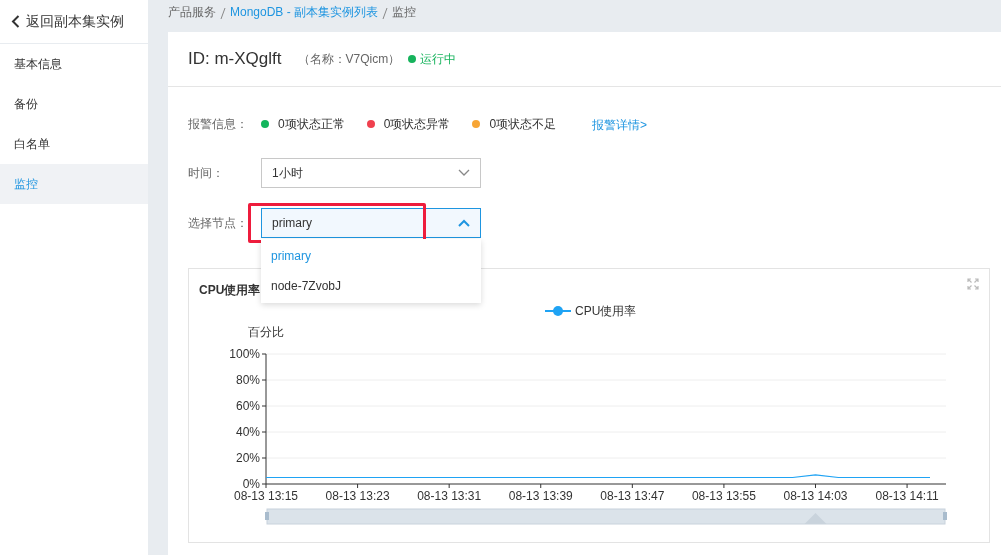  What do you see at coordinates (357, 496) in the screenshot?
I see `tick-label: 08-13 13:23` at bounding box center [357, 496].